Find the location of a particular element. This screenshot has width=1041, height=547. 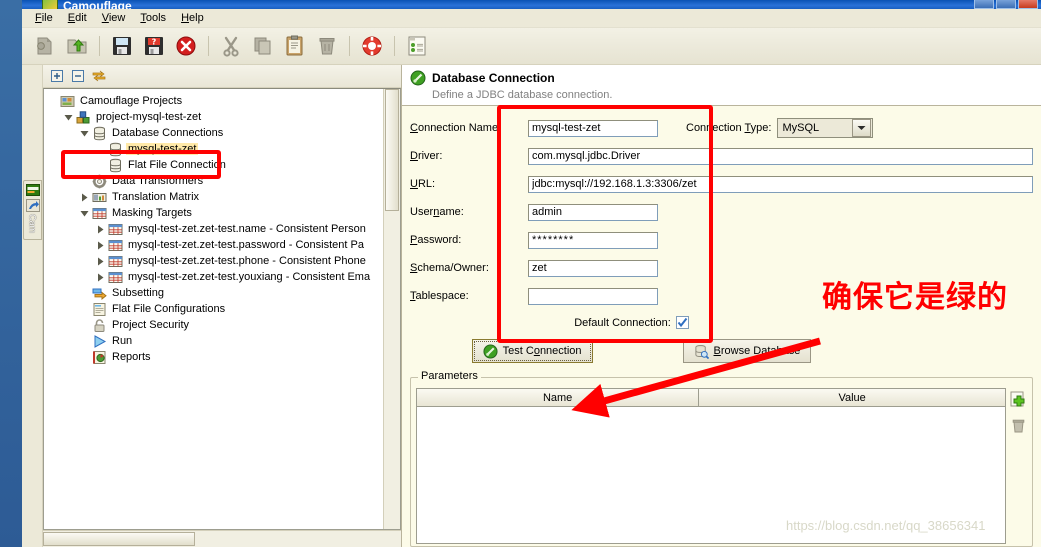

lifering-help-icon is located at coordinates (372, 46).